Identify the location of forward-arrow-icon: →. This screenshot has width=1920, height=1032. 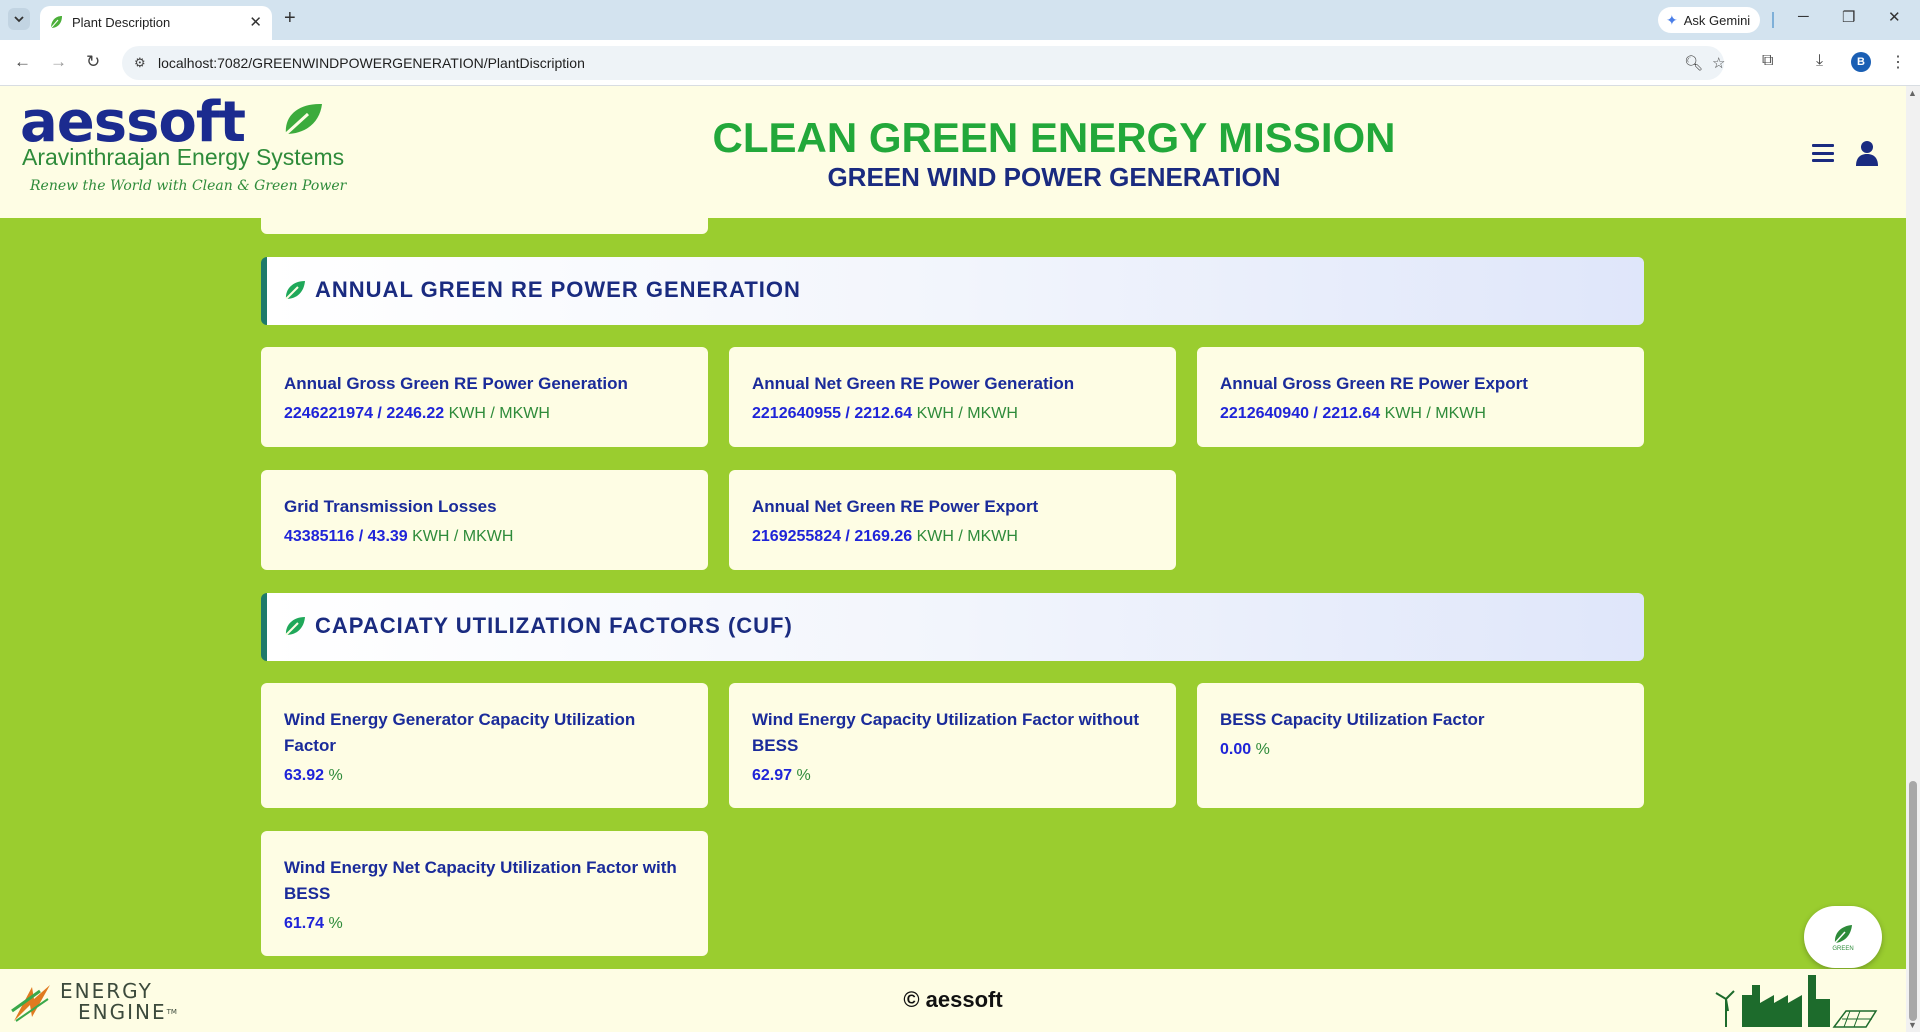
(58, 62).